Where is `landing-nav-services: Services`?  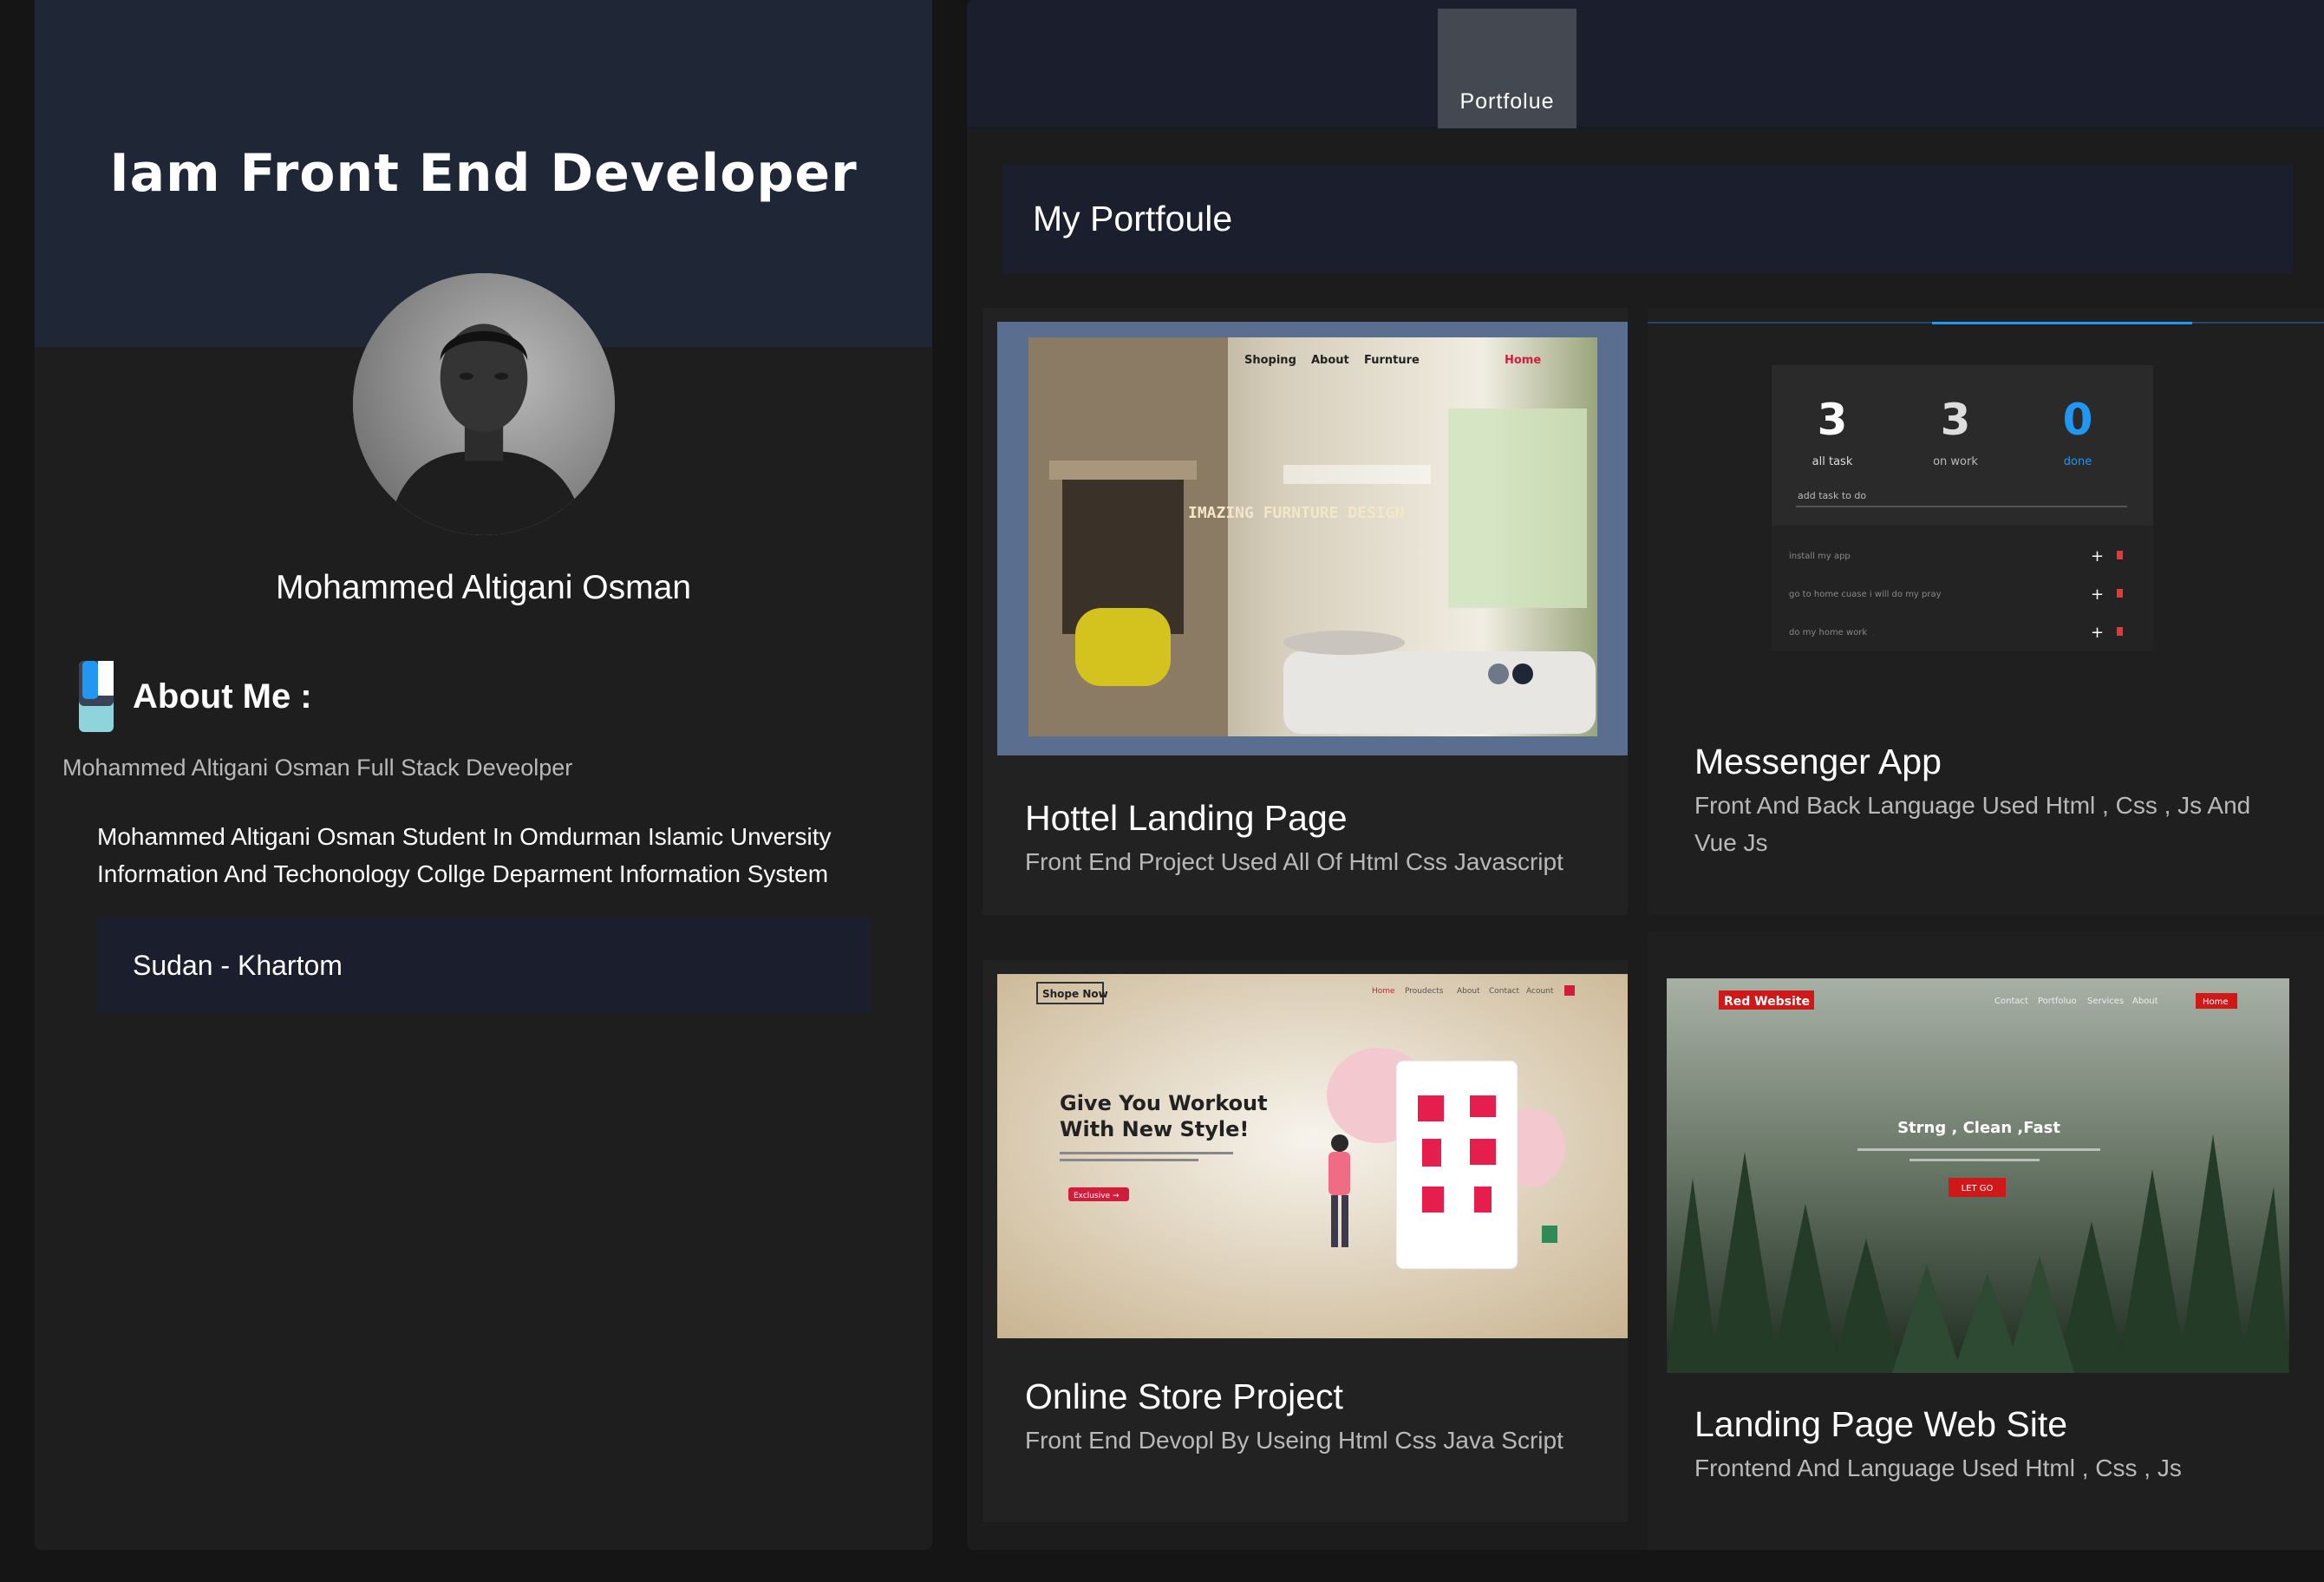
landing-nav-services: Services is located at coordinates (2105, 1002).